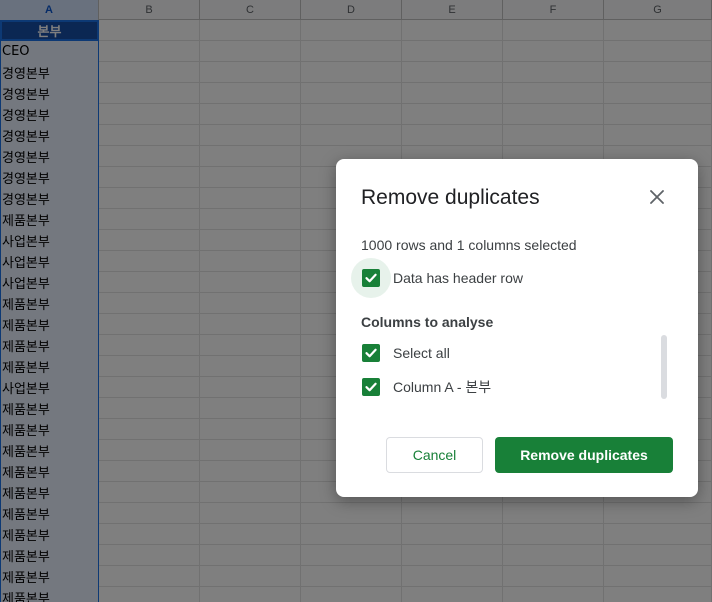  What do you see at coordinates (421, 353) in the screenshot?
I see `select-all-label: Select all` at bounding box center [421, 353].